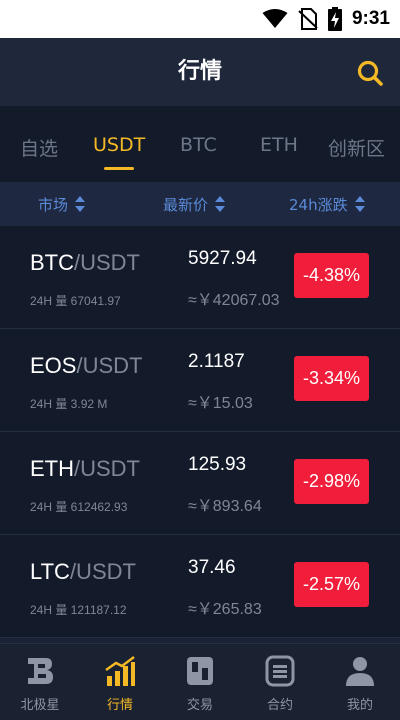 This screenshot has width=400, height=720. I want to click on cny-price: ≈￥265.83, so click(225, 609).